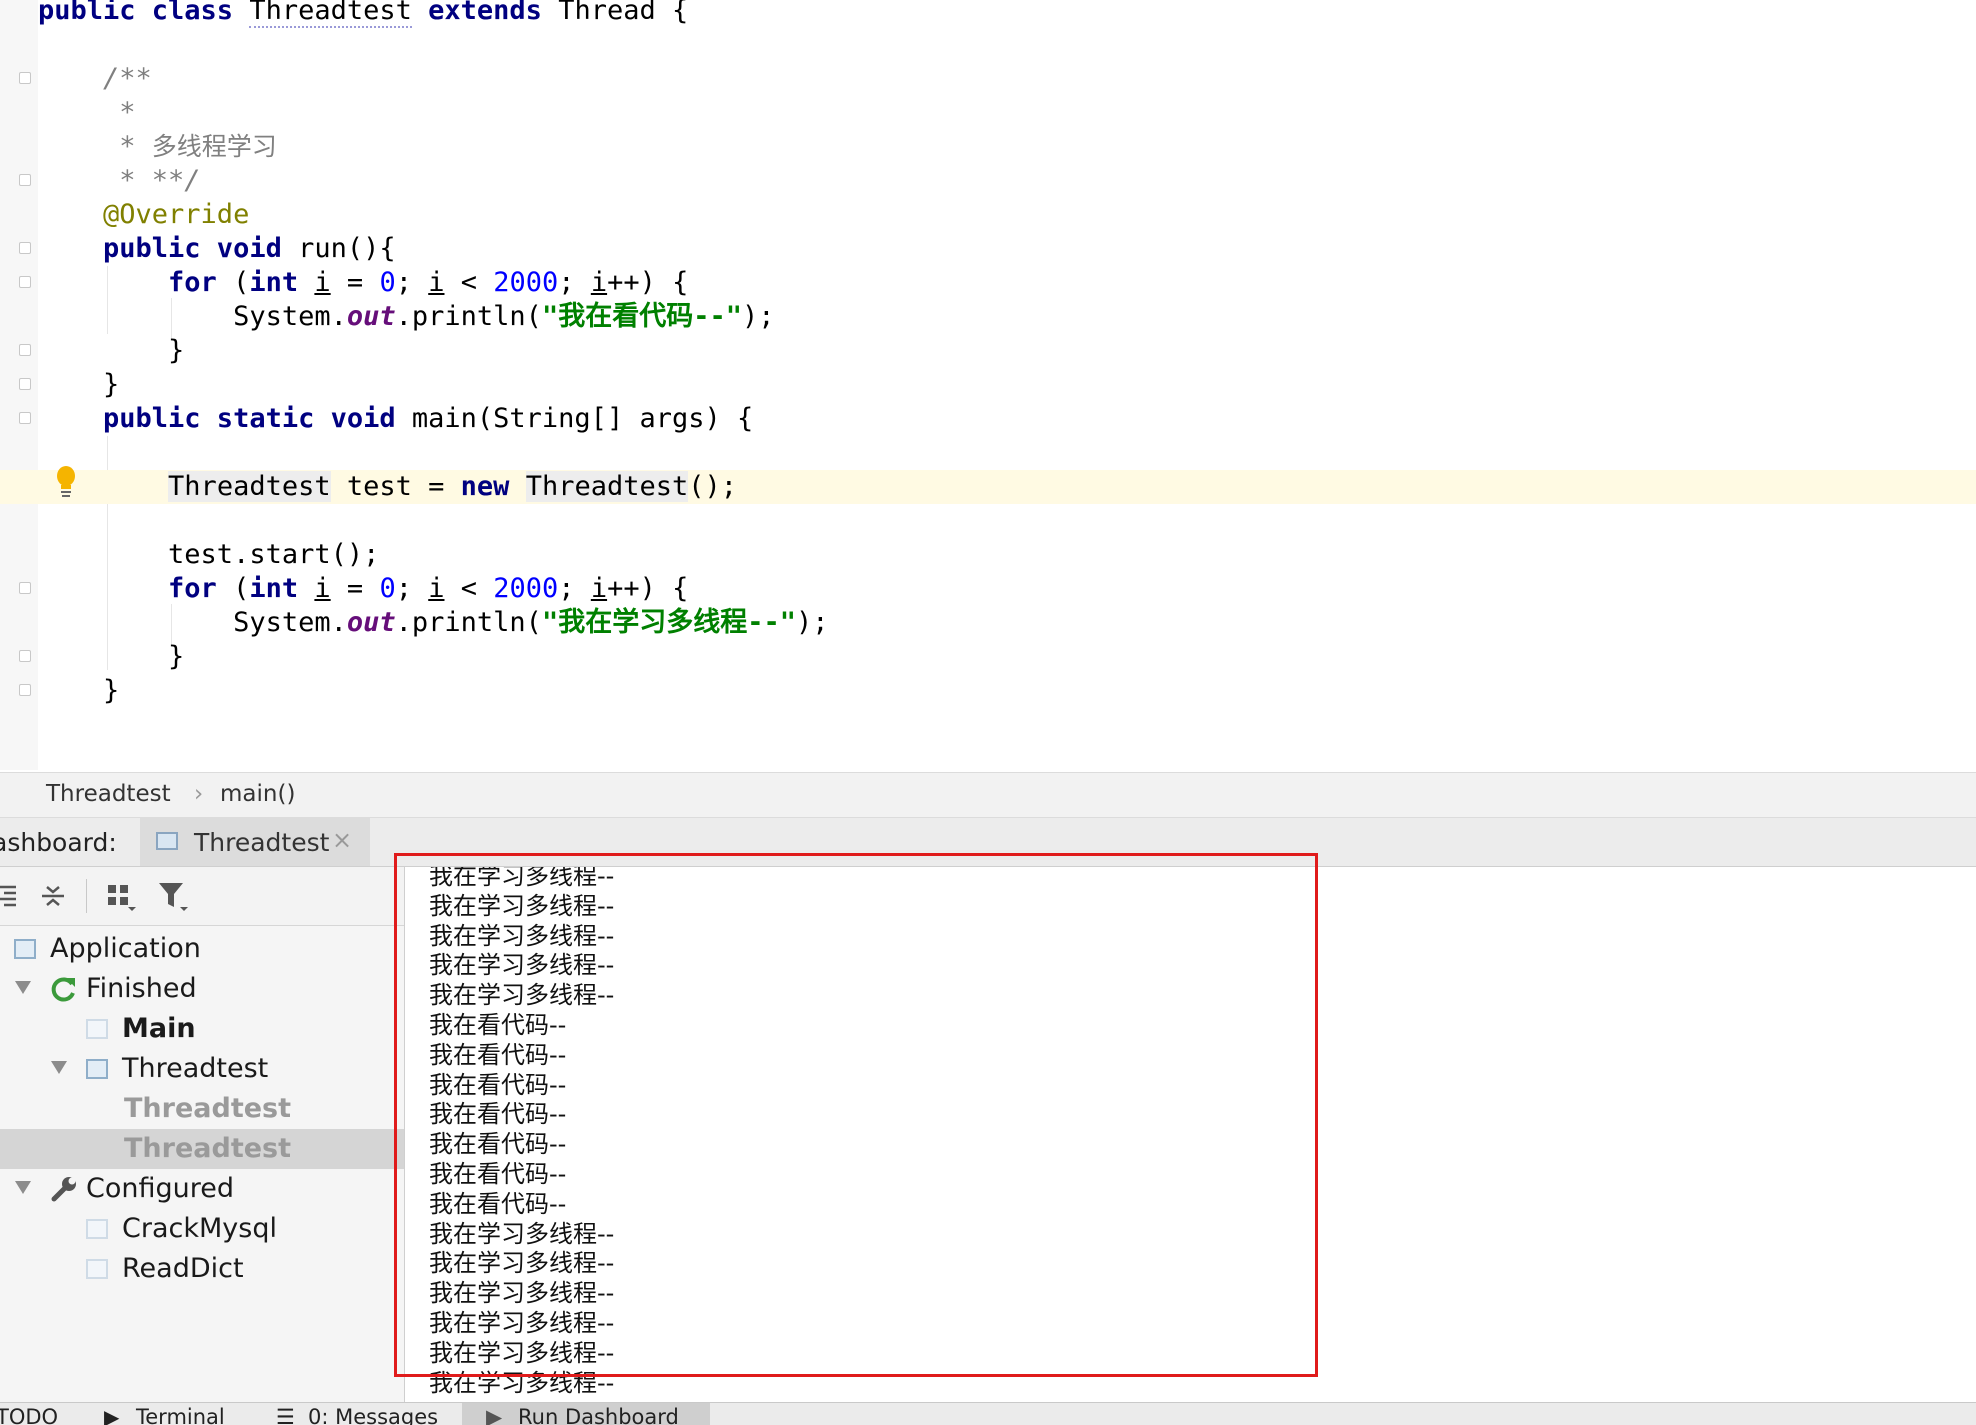 The image size is (1976, 1425). I want to click on code-token: * **/, so click(119, 180).